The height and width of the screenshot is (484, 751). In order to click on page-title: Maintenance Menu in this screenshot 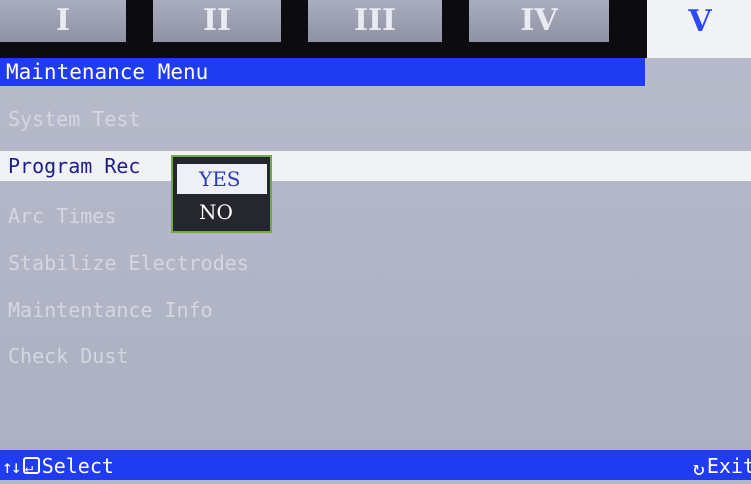, I will do `click(322, 72)`.